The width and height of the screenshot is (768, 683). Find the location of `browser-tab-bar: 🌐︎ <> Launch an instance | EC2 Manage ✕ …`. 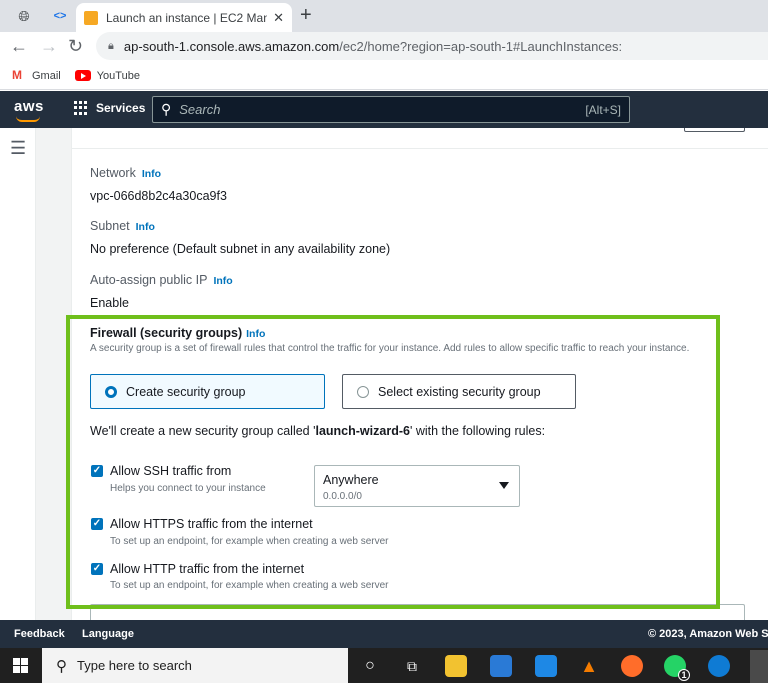

browser-tab-bar: 🌐︎ <> Launch an instance | EC2 Manage ✕ … is located at coordinates (384, 16).